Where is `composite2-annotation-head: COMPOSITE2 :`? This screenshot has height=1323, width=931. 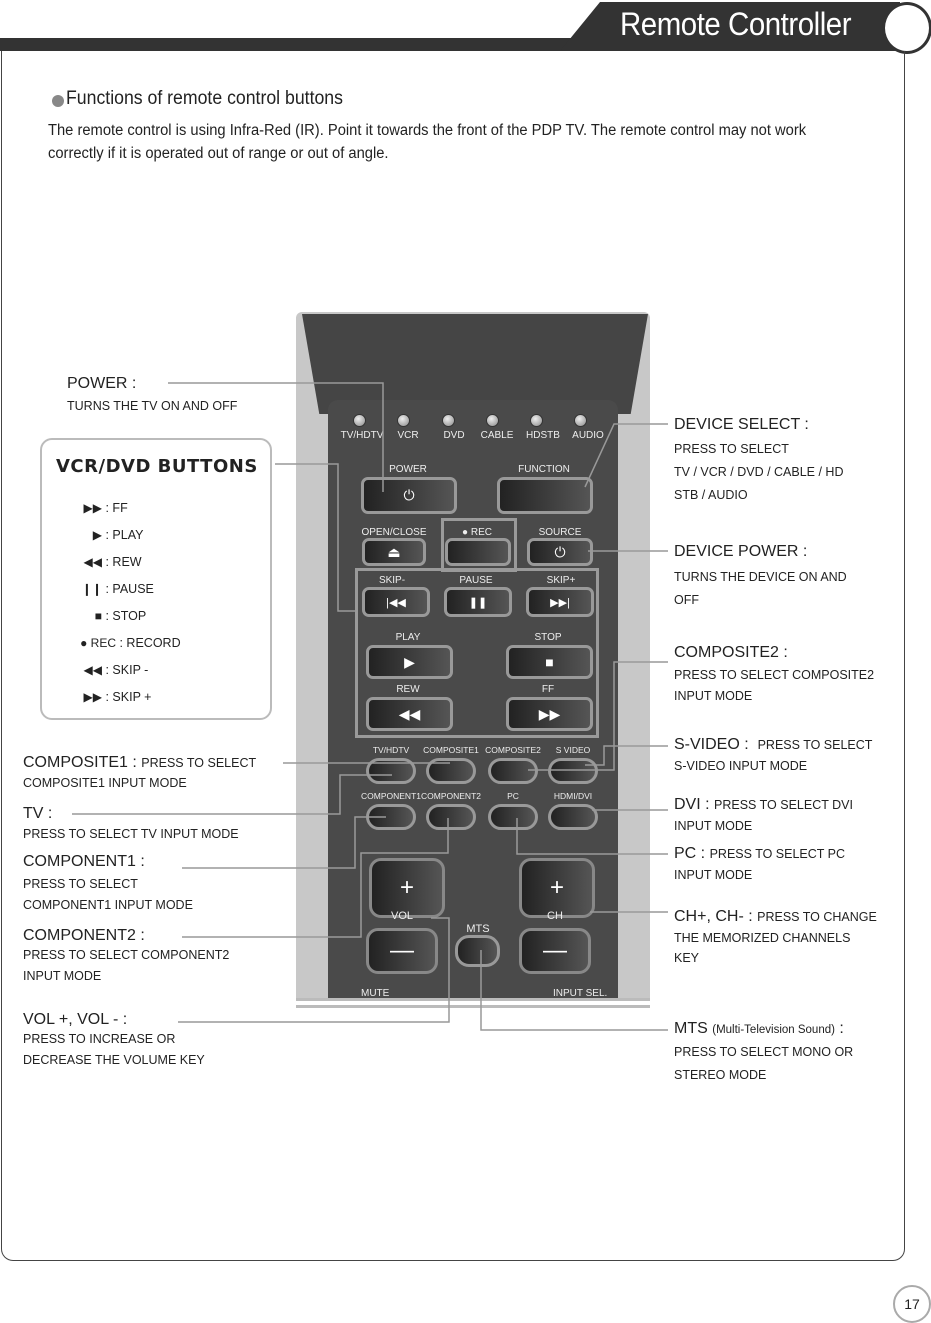 composite2-annotation-head: COMPOSITE2 : is located at coordinates (731, 652).